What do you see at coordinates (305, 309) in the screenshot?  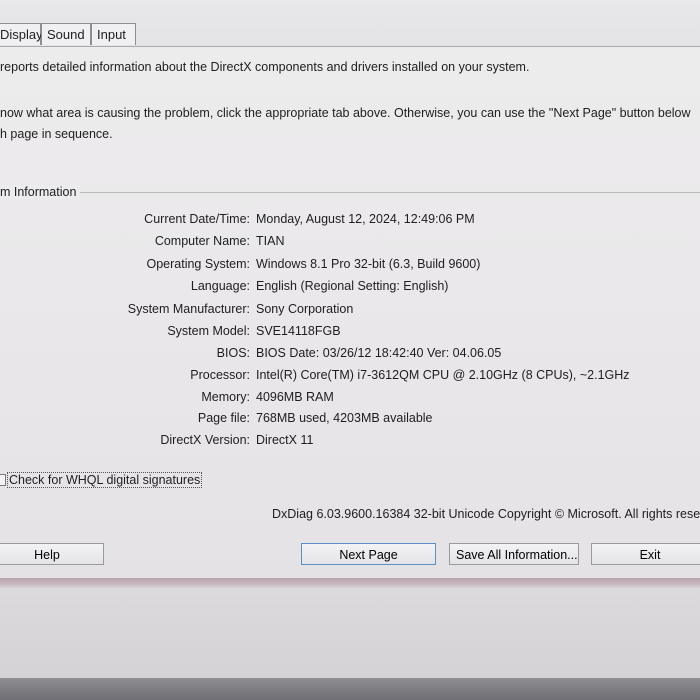 I see `info-value: Sony Corporation` at bounding box center [305, 309].